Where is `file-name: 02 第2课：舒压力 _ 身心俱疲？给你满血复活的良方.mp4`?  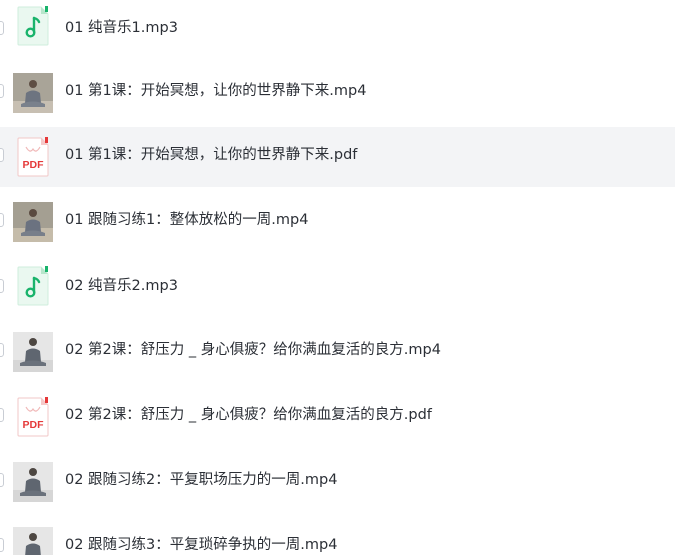 file-name: 02 第2课：舒压力 _ 身心俱疲？给你满血复活的良方.mp4 is located at coordinates (253, 350).